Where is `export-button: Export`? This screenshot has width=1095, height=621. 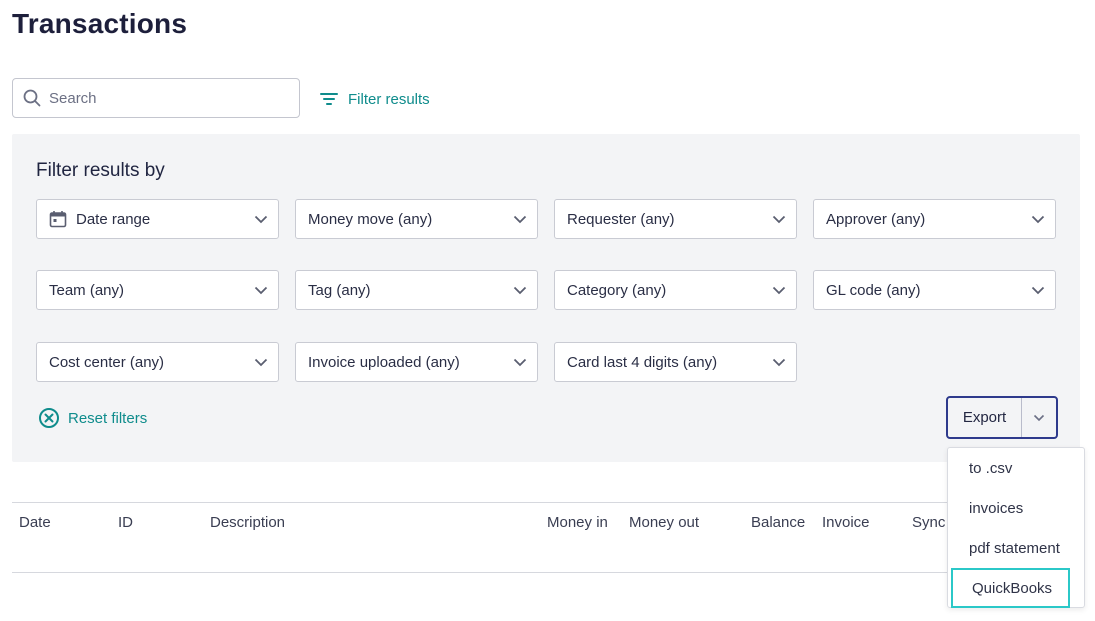
export-button: Export is located at coordinates (984, 417).